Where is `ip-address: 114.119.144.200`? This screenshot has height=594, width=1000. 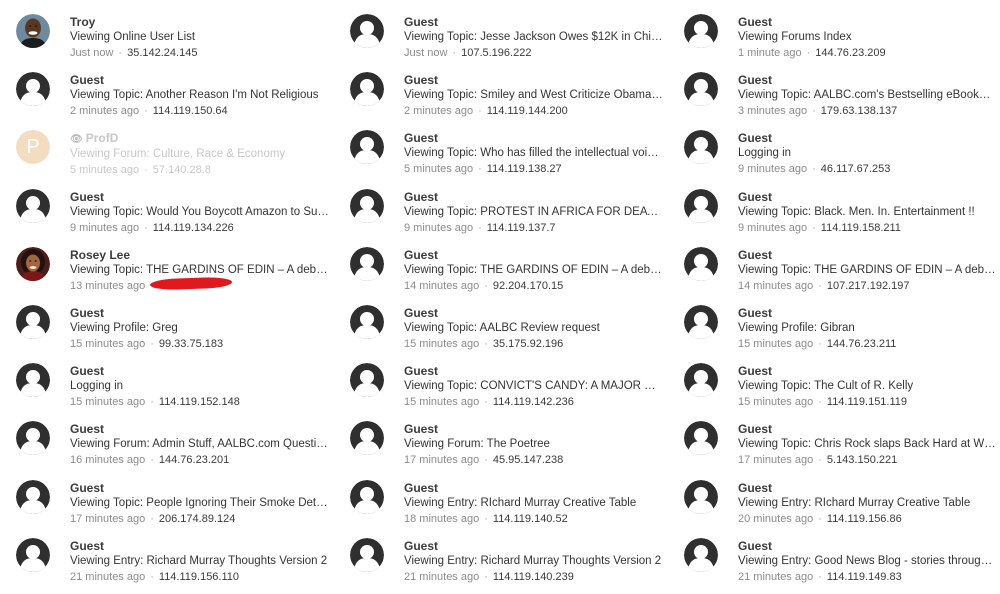 ip-address: 114.119.144.200 is located at coordinates (527, 111).